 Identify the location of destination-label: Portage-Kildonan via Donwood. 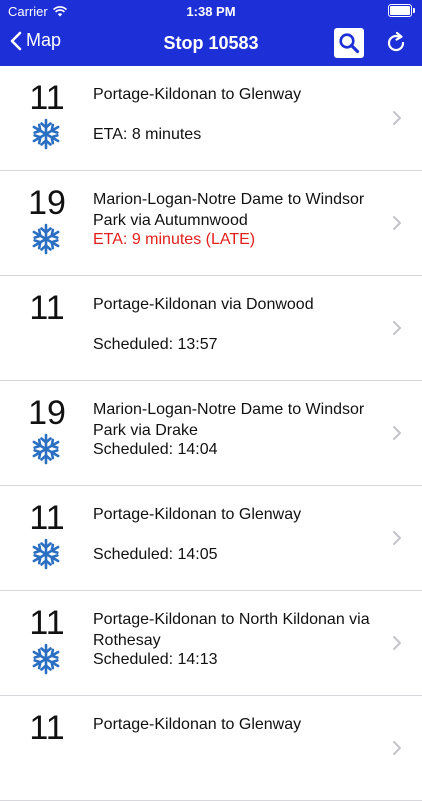
(203, 304).